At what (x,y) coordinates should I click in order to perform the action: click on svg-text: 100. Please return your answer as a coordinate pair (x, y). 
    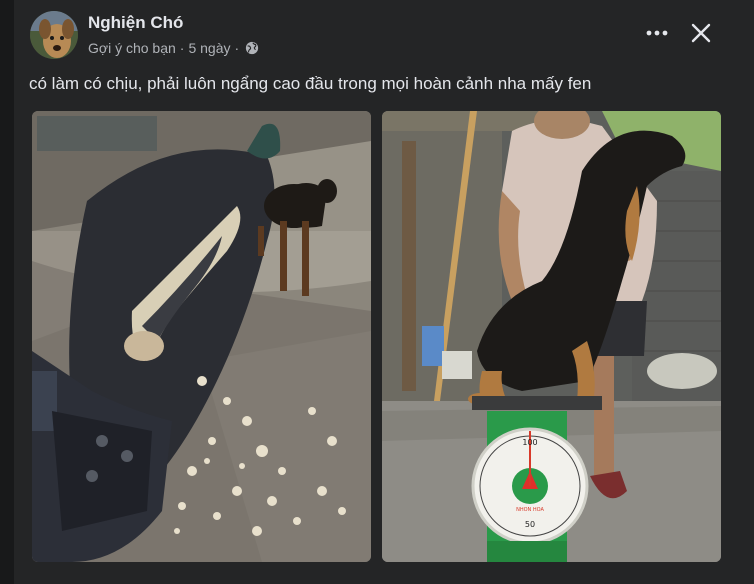
    Looking at the image, I should click on (529, 442).